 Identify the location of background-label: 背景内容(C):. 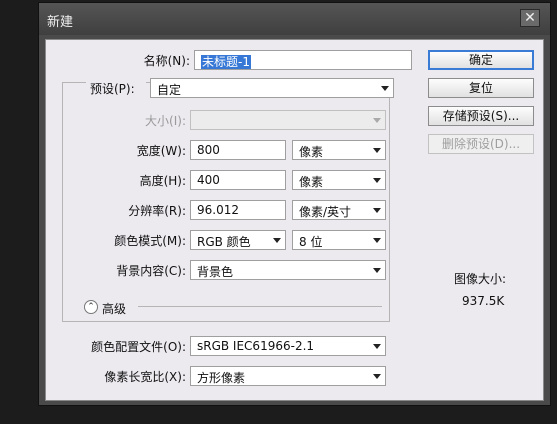
(151, 271).